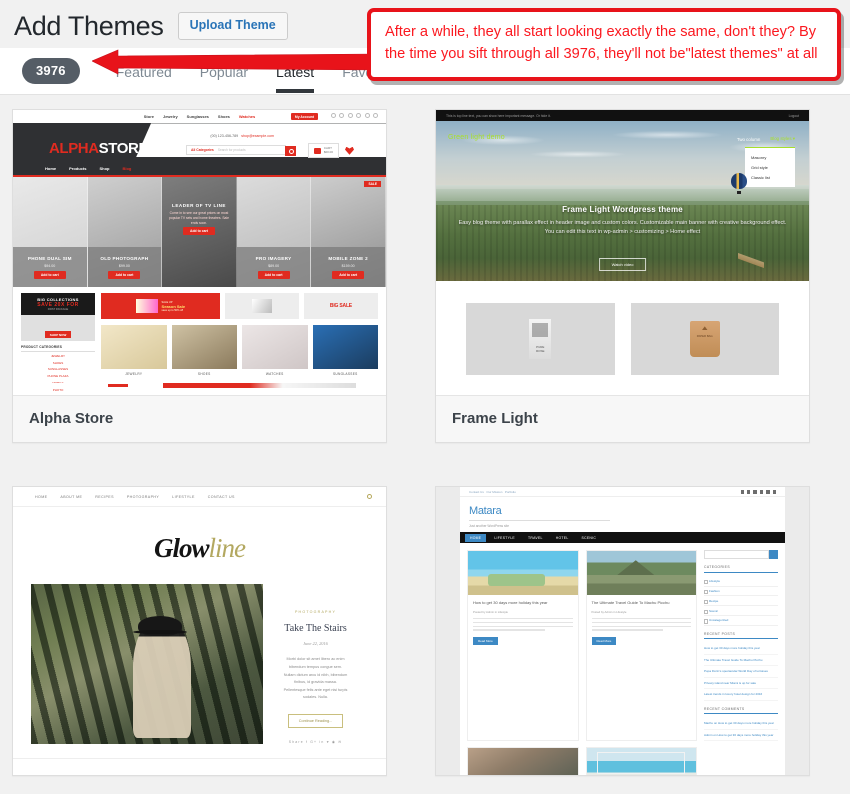 This screenshot has height=794, width=850. Describe the element at coordinates (235, 62) in the screenshot. I see `annotation-arrow` at that location.